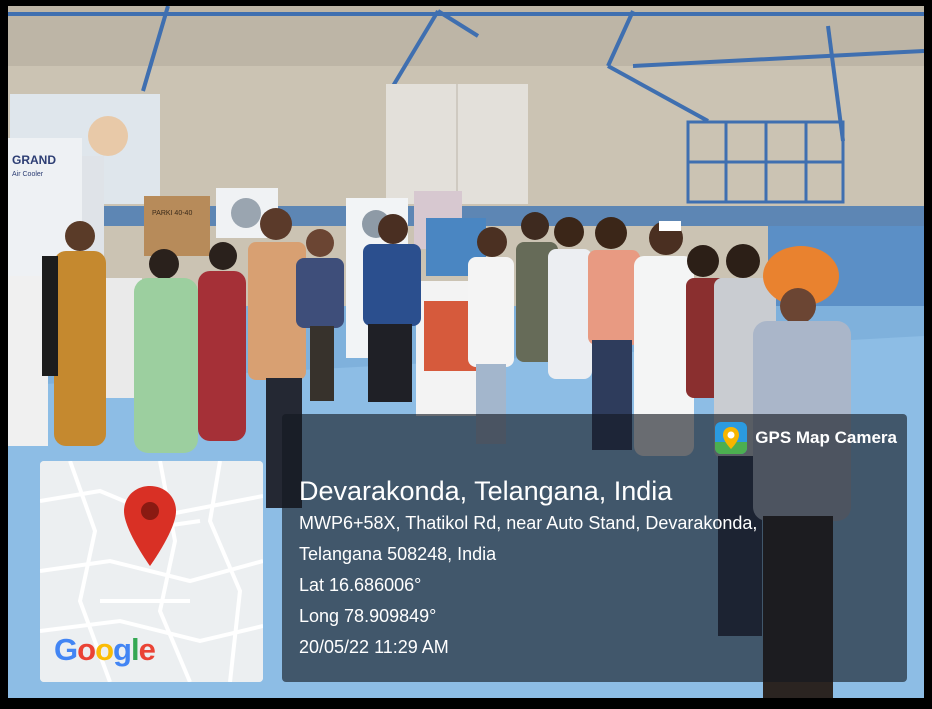  I want to click on latitude: Lat 16.686006°, so click(360, 585).